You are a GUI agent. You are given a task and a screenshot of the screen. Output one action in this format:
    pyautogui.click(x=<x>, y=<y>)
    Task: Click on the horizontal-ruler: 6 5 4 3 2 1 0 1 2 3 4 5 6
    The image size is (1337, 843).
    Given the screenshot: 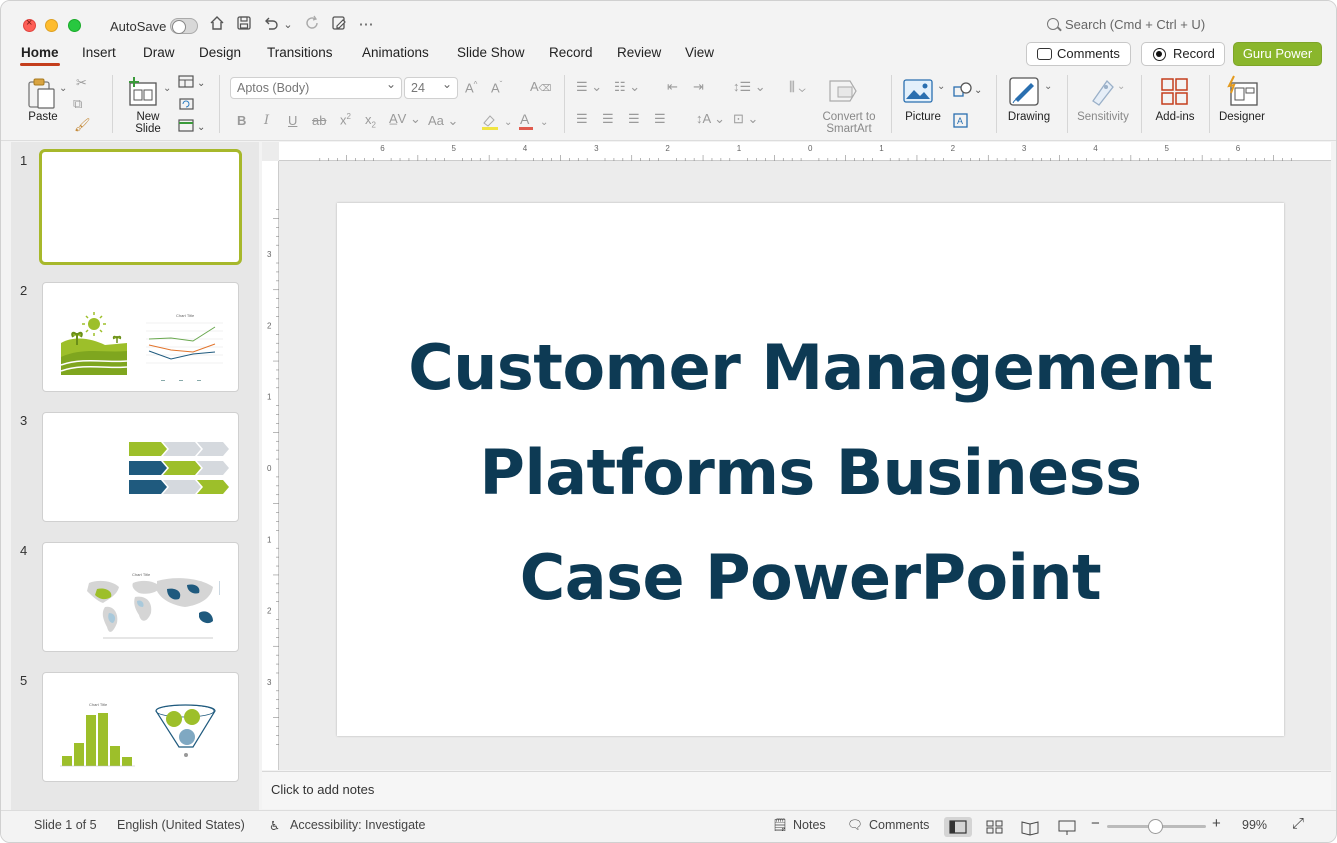 What is the action you would take?
    pyautogui.click(x=805, y=151)
    